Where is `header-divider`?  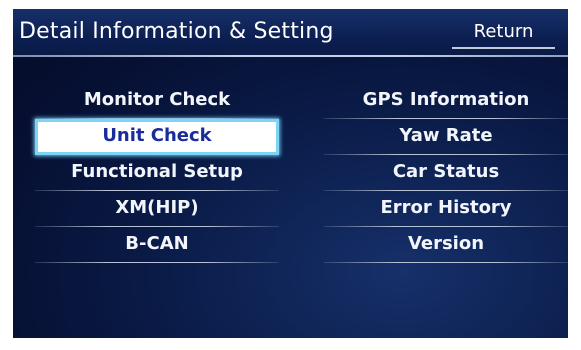
header-divider is located at coordinates (290, 56).